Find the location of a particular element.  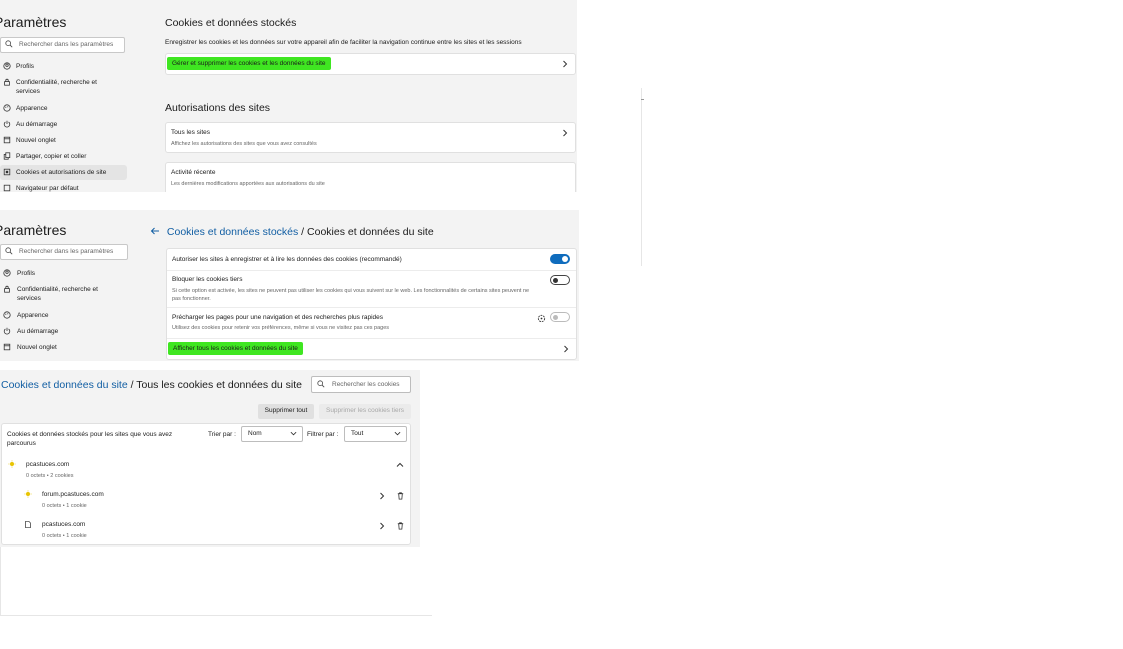

all-sites-title: Tous les sites is located at coordinates (191, 132).